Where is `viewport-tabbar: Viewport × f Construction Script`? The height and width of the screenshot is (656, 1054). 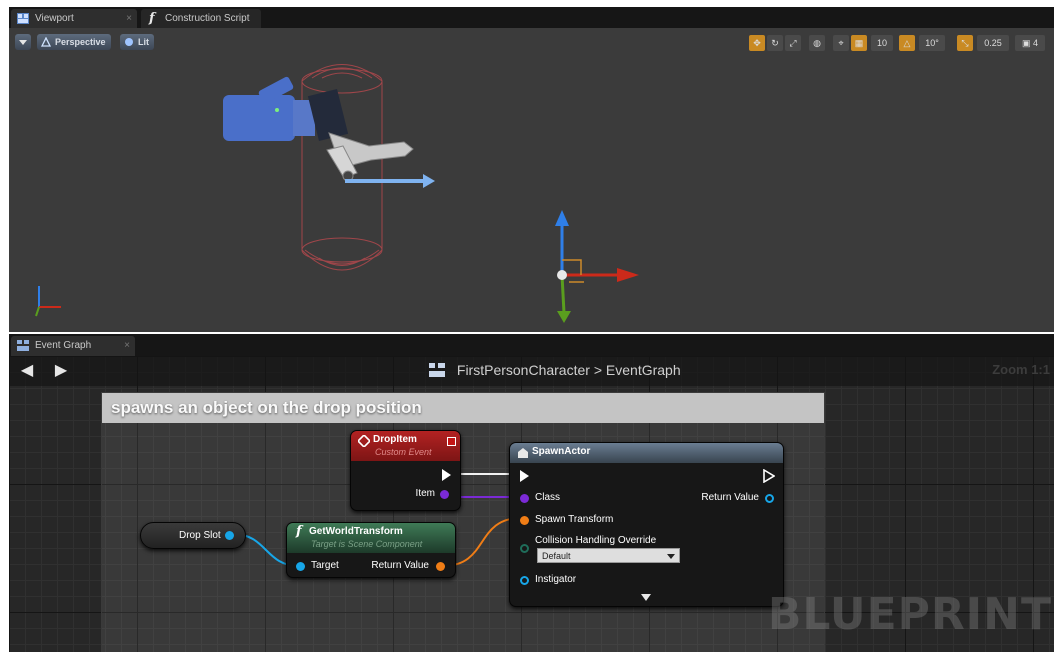 viewport-tabbar: Viewport × f Construction Script is located at coordinates (531, 17).